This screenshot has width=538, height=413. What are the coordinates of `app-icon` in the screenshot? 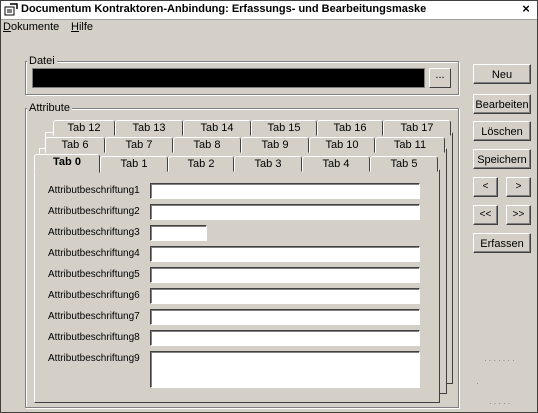 It's located at (11, 9).